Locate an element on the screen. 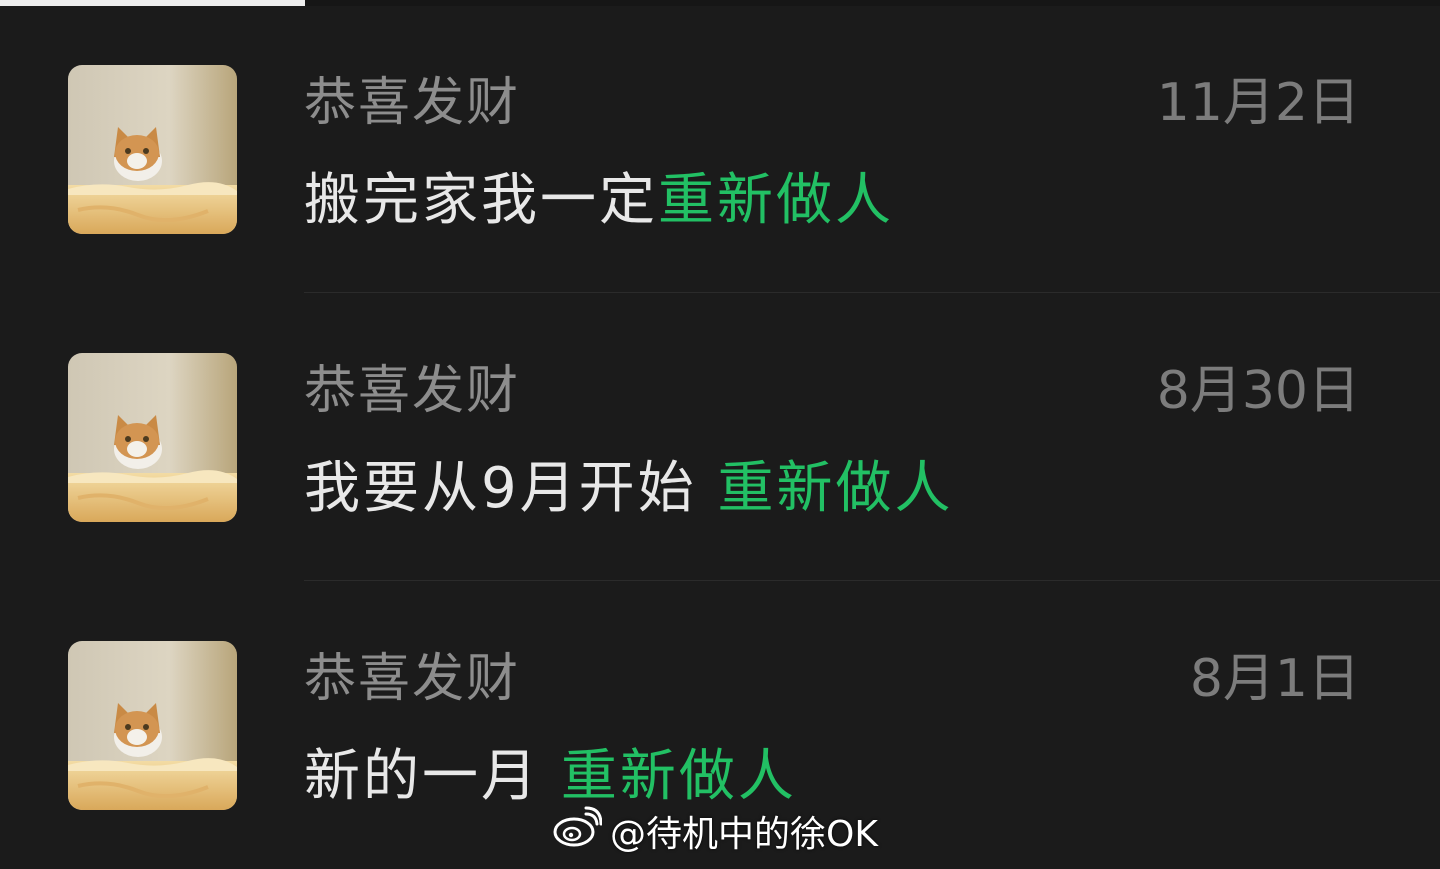  message-preview: 搬完家我一定重新做人 is located at coordinates (599, 201).